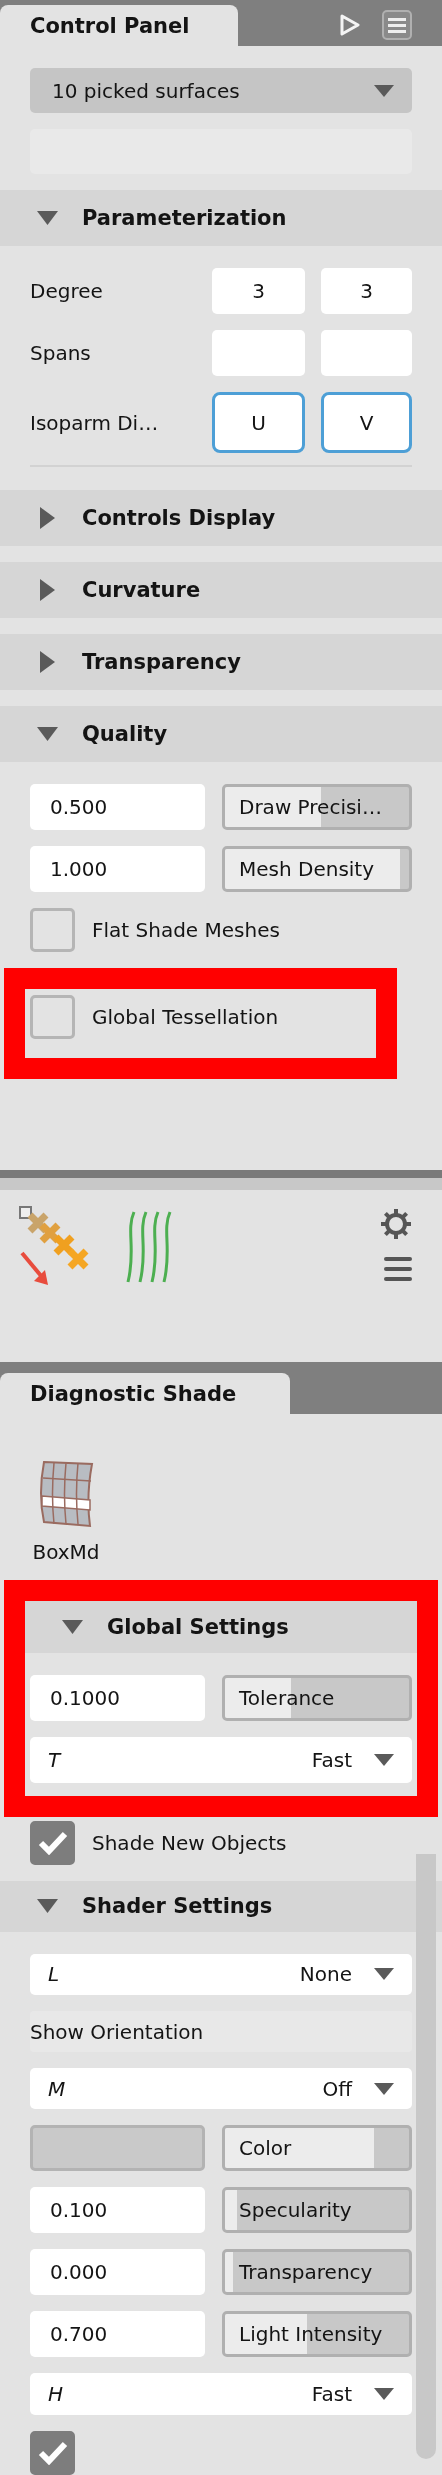 This screenshot has height=2475, width=442. Describe the element at coordinates (221, 90) in the screenshot. I see `selection-dropdown: 10 picked surfaces` at that location.